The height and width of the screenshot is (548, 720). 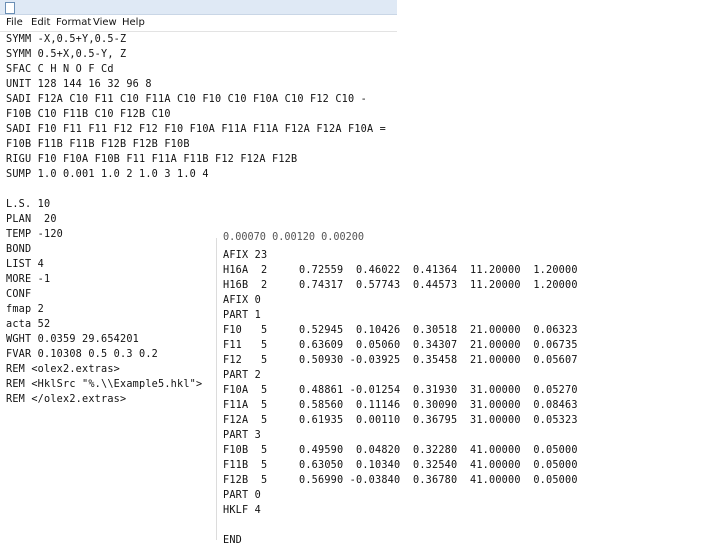 What do you see at coordinates (245, 255) in the screenshot?
I see `text-line: AFIX 23` at bounding box center [245, 255].